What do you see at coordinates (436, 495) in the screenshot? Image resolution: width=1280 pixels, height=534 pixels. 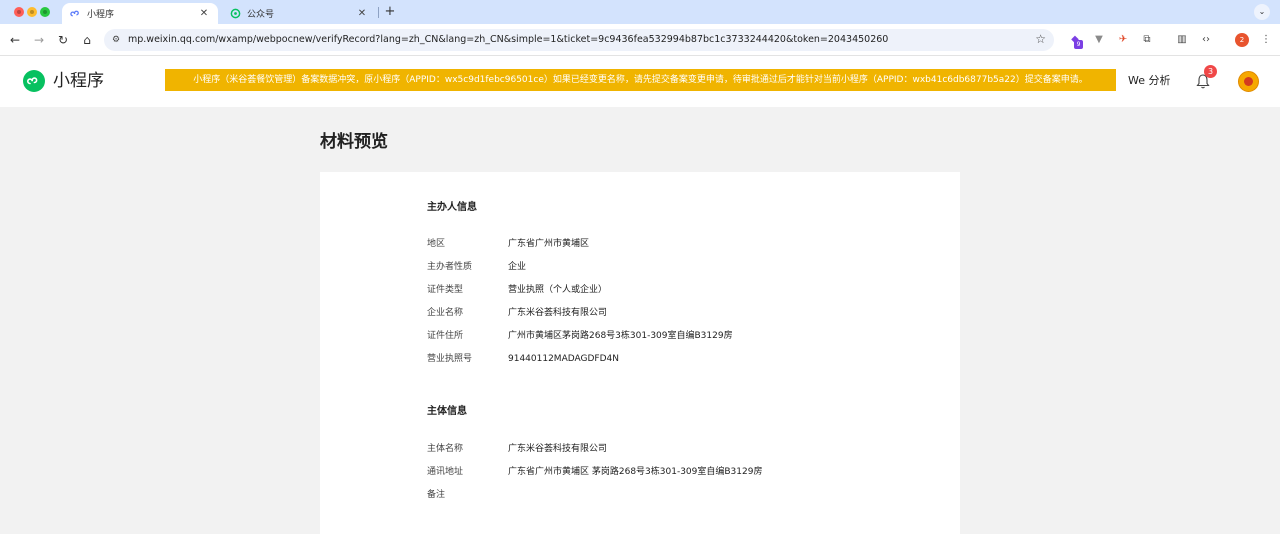 I see `row-label: 备注` at bounding box center [436, 495].